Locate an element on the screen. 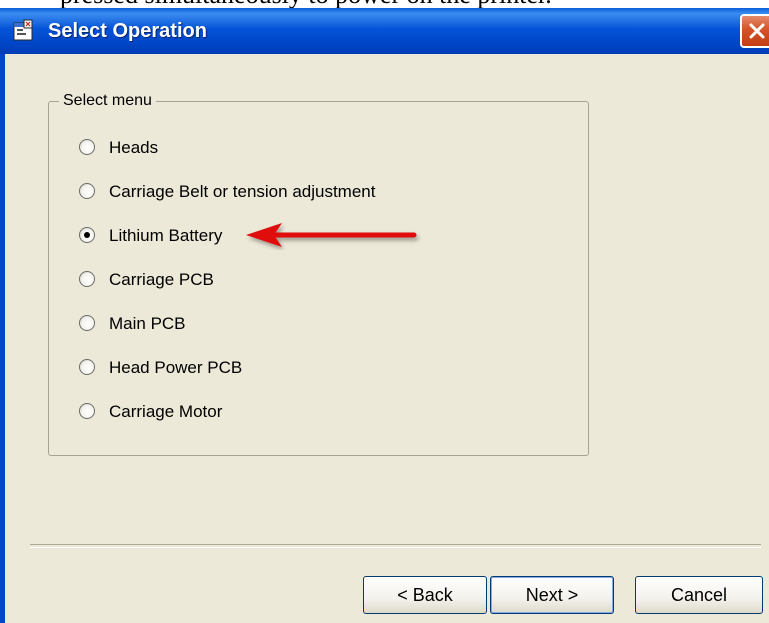  footer-separator is located at coordinates (395, 546).